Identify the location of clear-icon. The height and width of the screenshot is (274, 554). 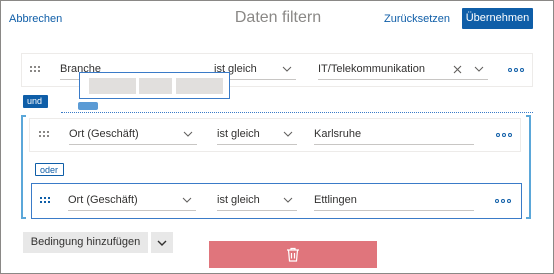
(457, 69).